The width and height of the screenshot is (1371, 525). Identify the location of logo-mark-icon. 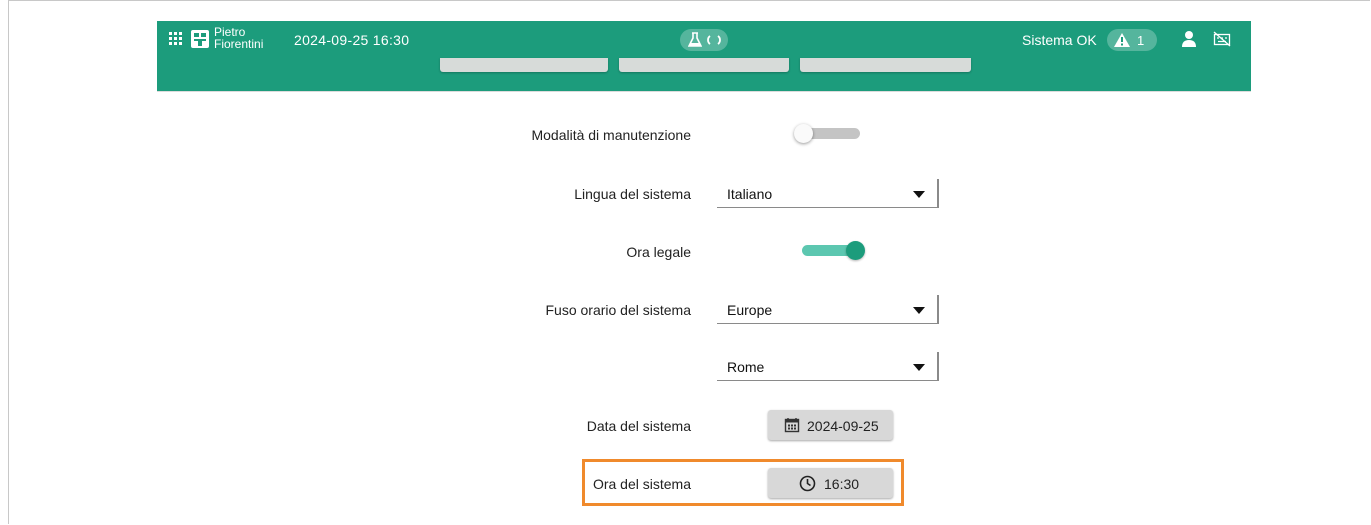
(200, 39).